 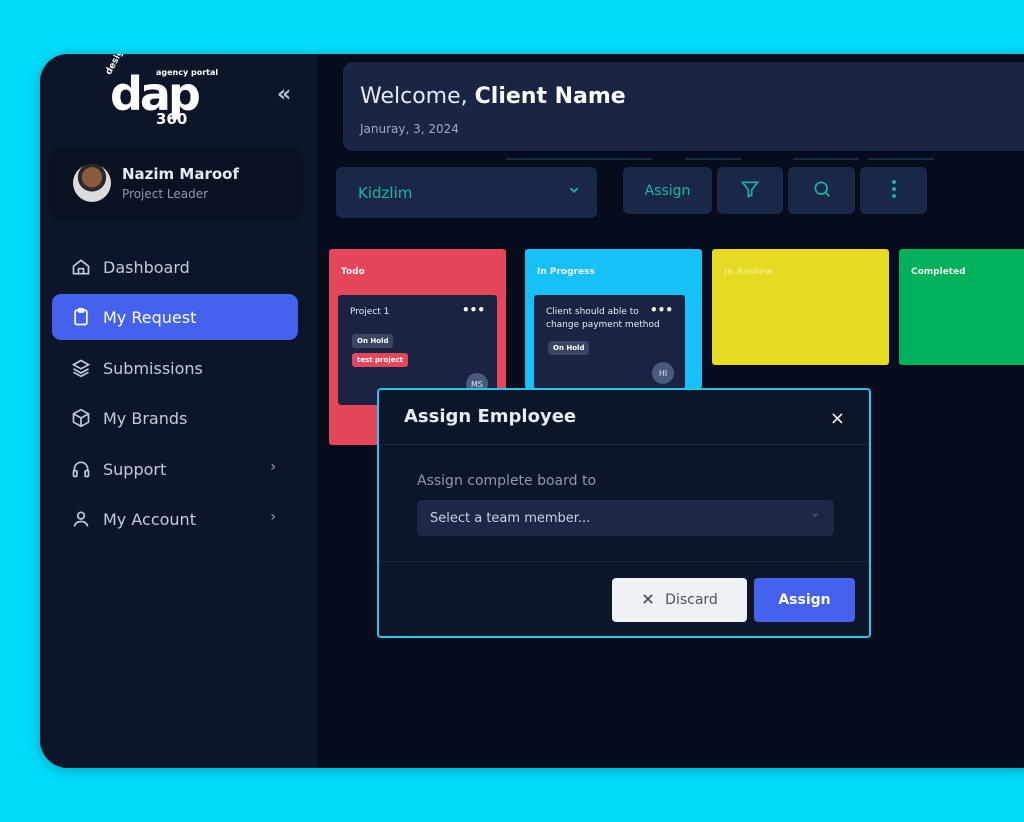 What do you see at coordinates (81, 267) in the screenshot?
I see `home-icon` at bounding box center [81, 267].